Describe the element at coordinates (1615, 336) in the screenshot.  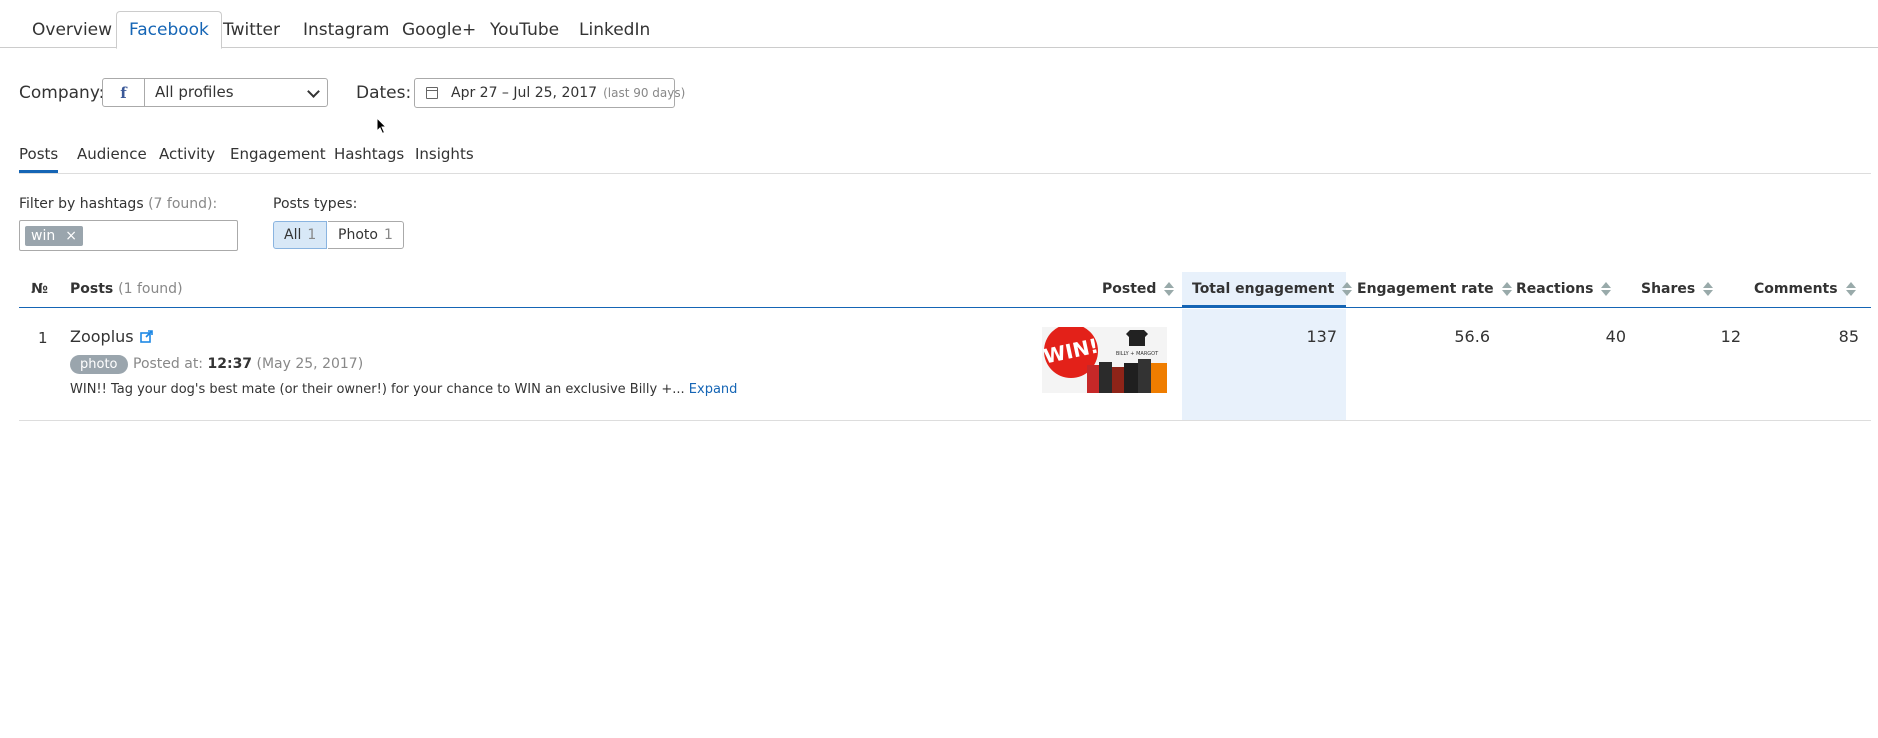
I see `reactions-value: 40` at that location.